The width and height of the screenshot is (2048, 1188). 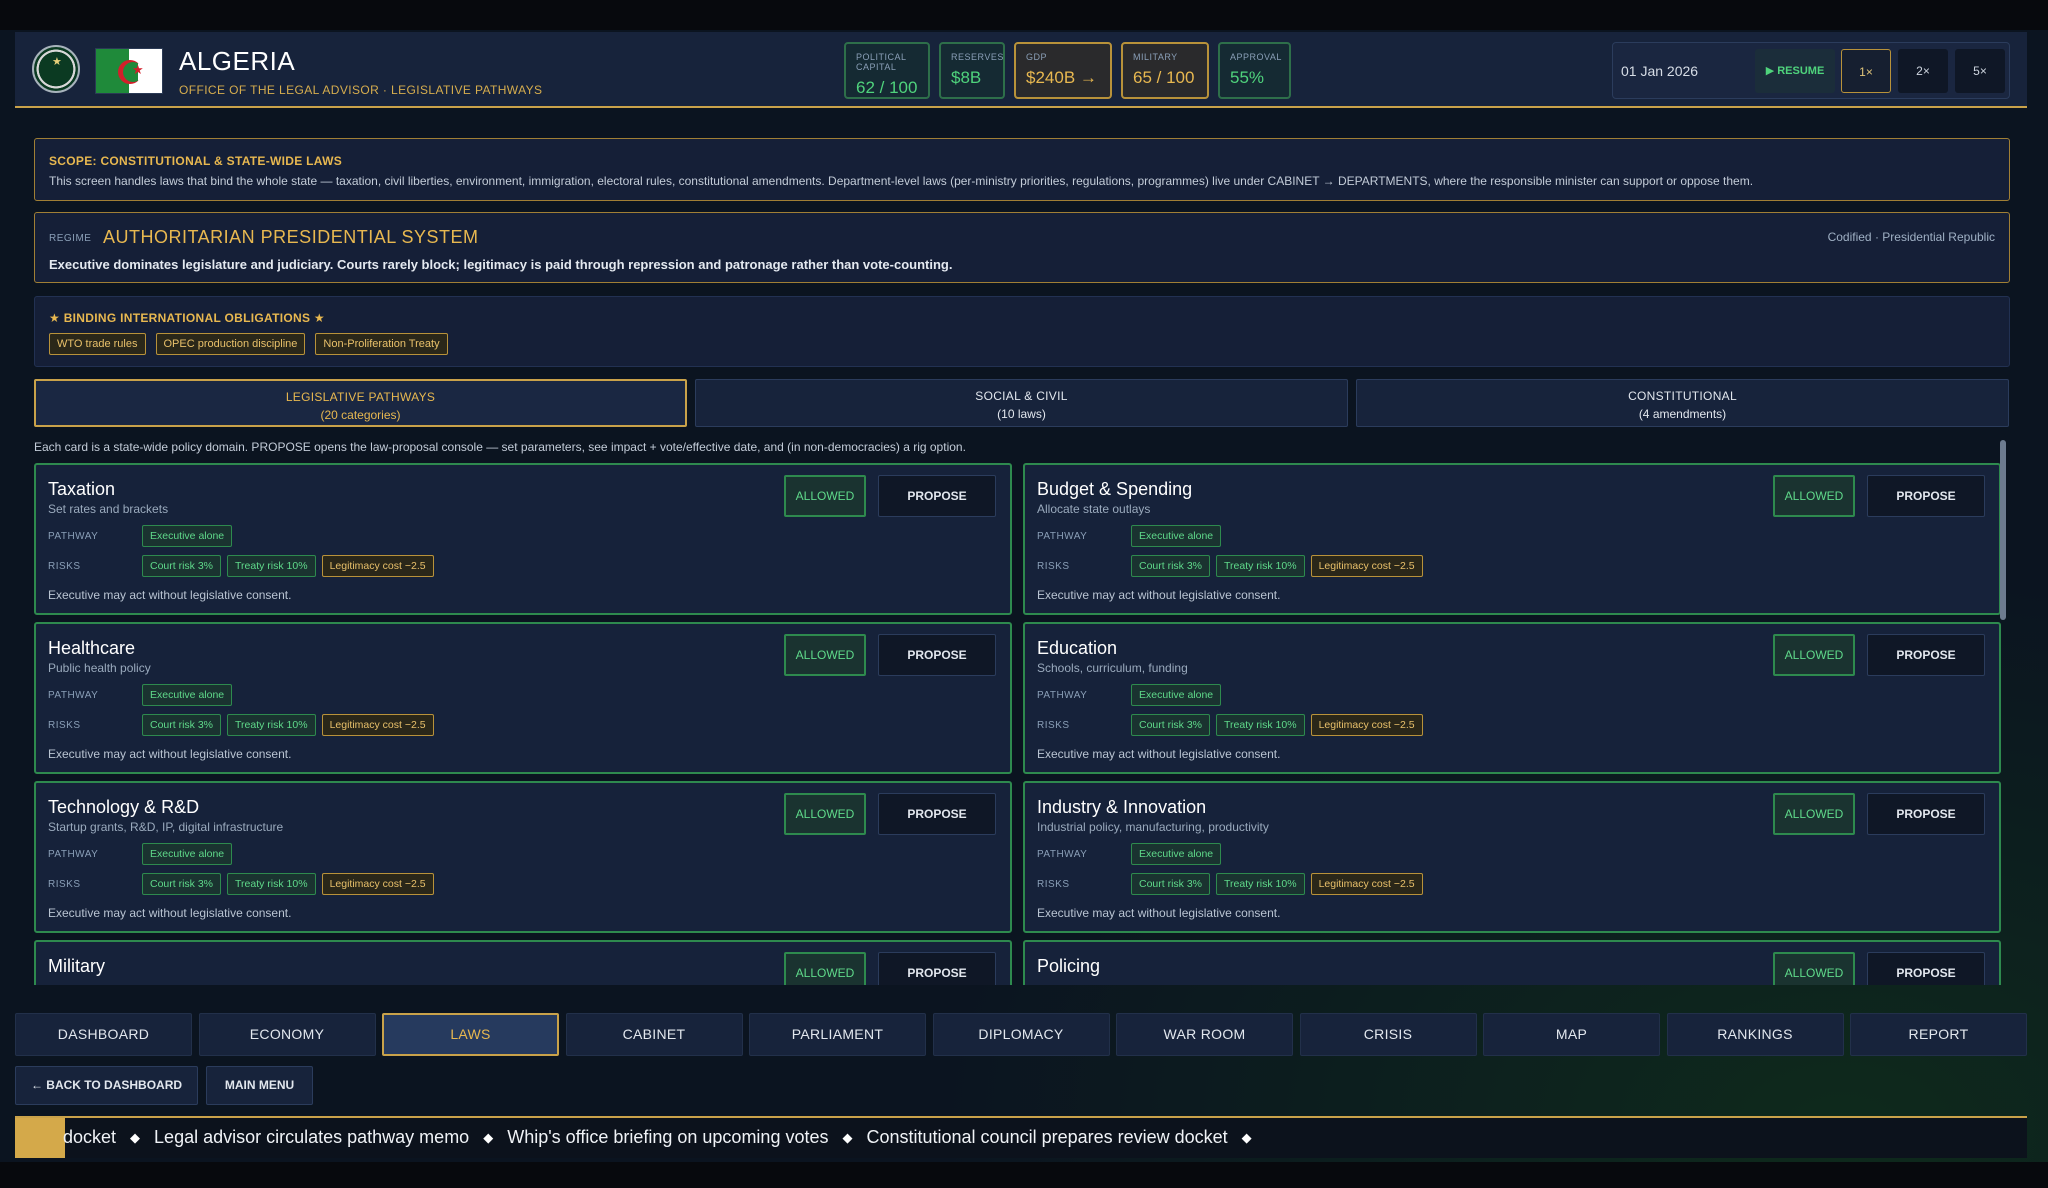 What do you see at coordinates (259, 1085) in the screenshot?
I see `main-menu-button: MAIN MENU` at bounding box center [259, 1085].